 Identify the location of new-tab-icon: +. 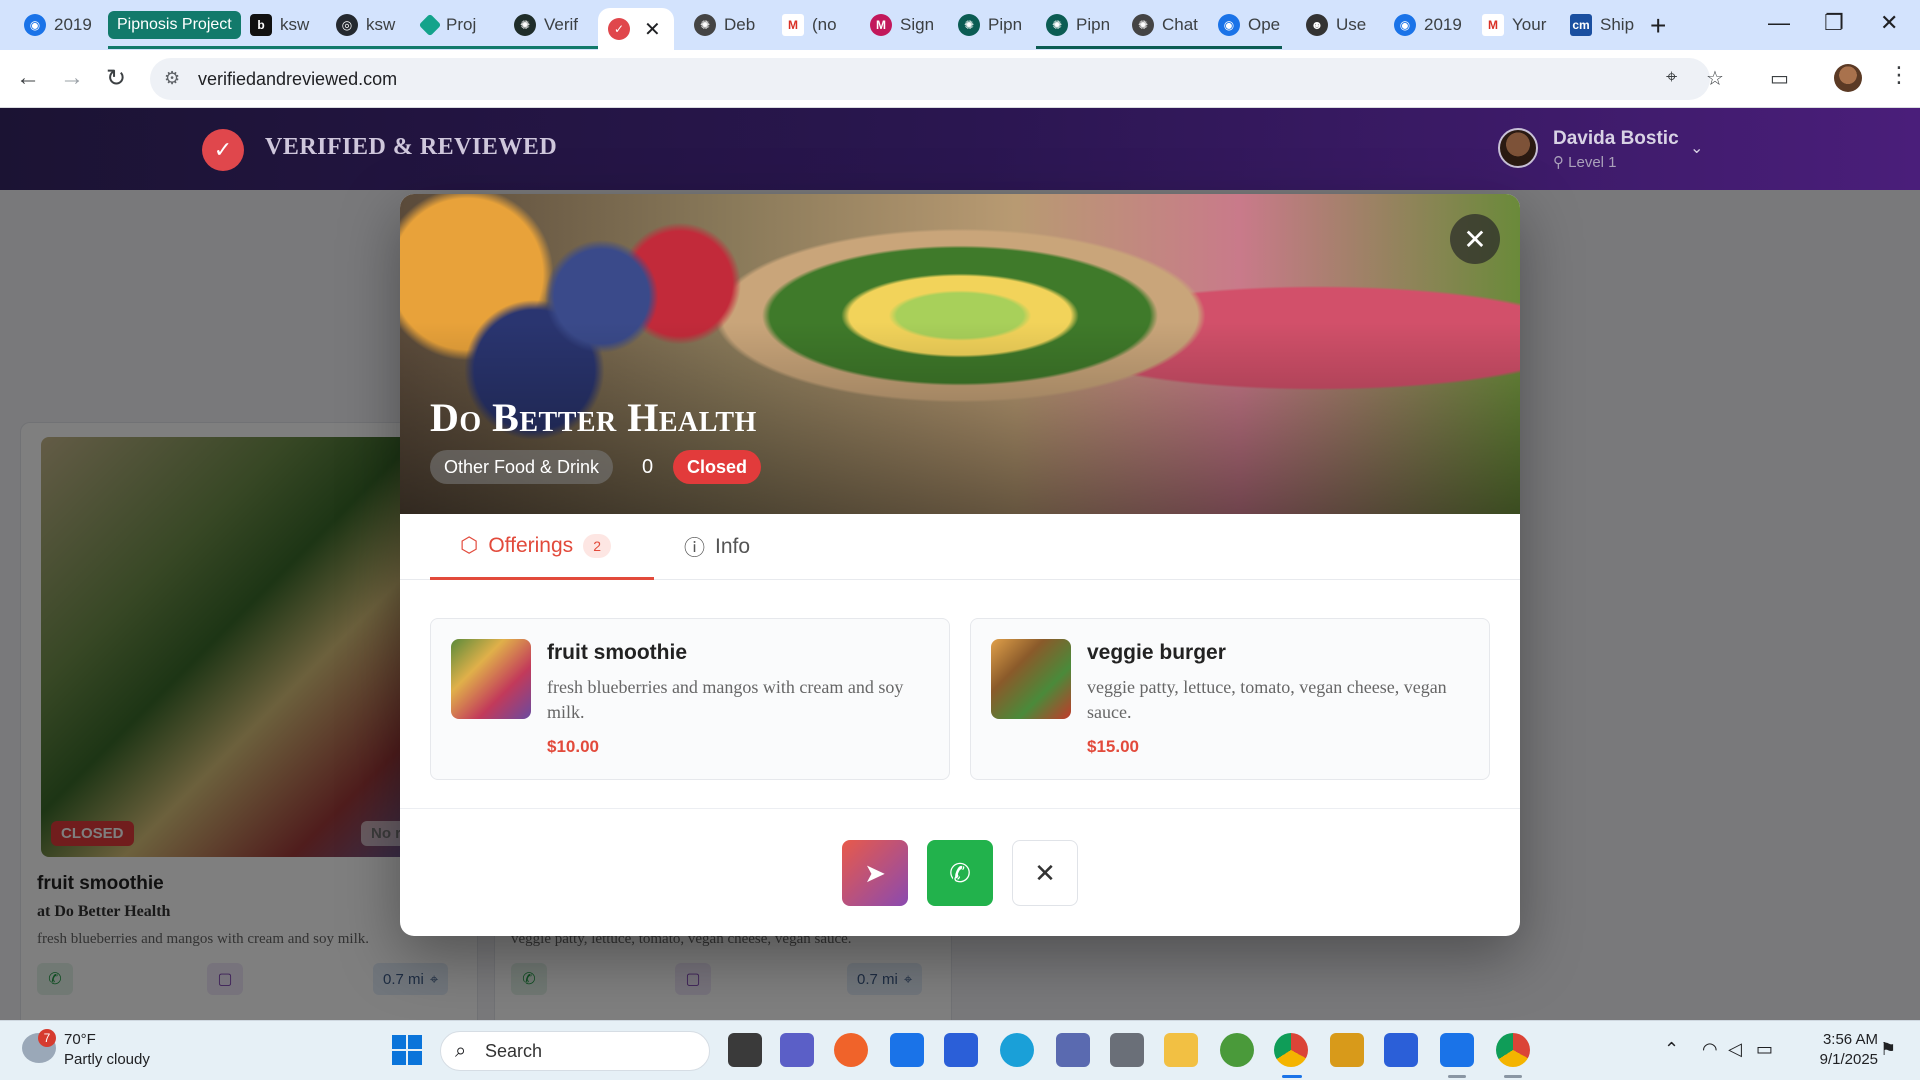
(1658, 26).